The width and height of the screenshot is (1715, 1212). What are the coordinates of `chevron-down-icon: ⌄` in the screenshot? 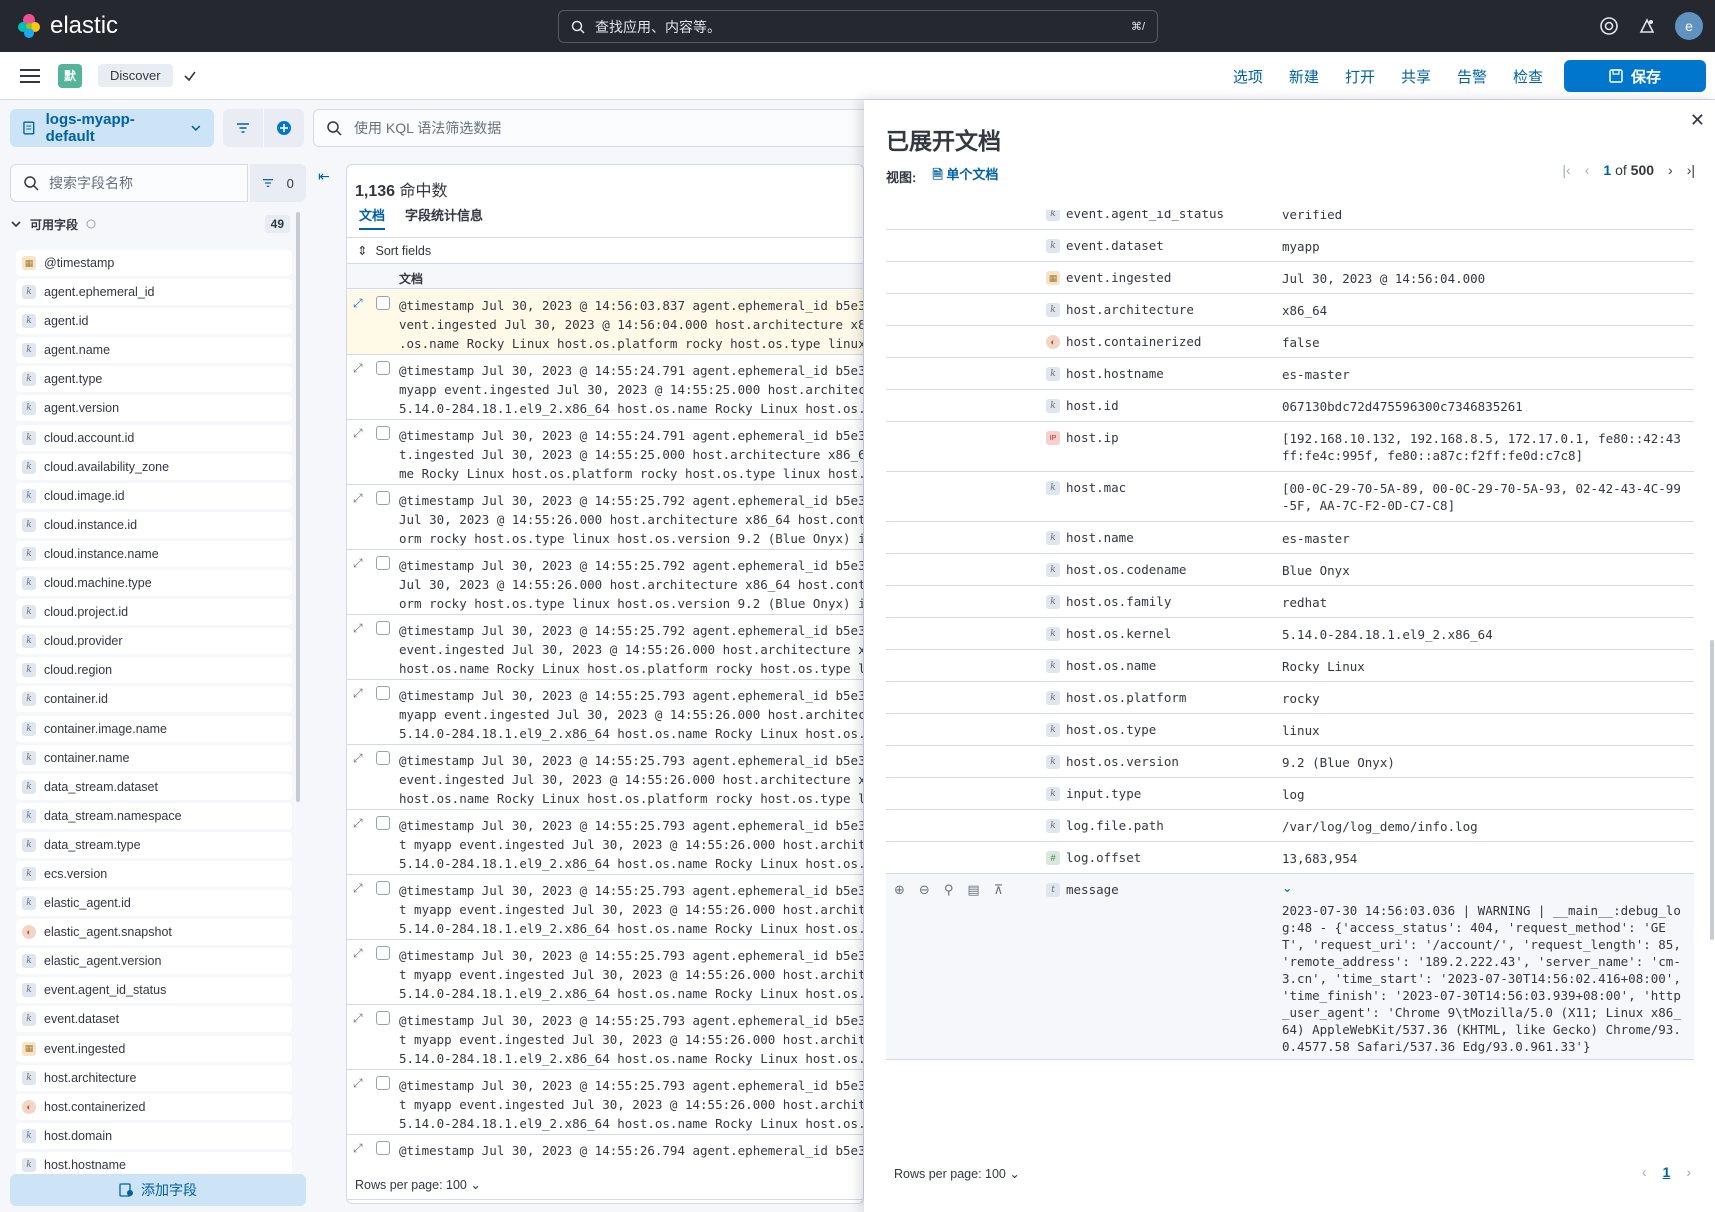 It's located at (1287, 887).